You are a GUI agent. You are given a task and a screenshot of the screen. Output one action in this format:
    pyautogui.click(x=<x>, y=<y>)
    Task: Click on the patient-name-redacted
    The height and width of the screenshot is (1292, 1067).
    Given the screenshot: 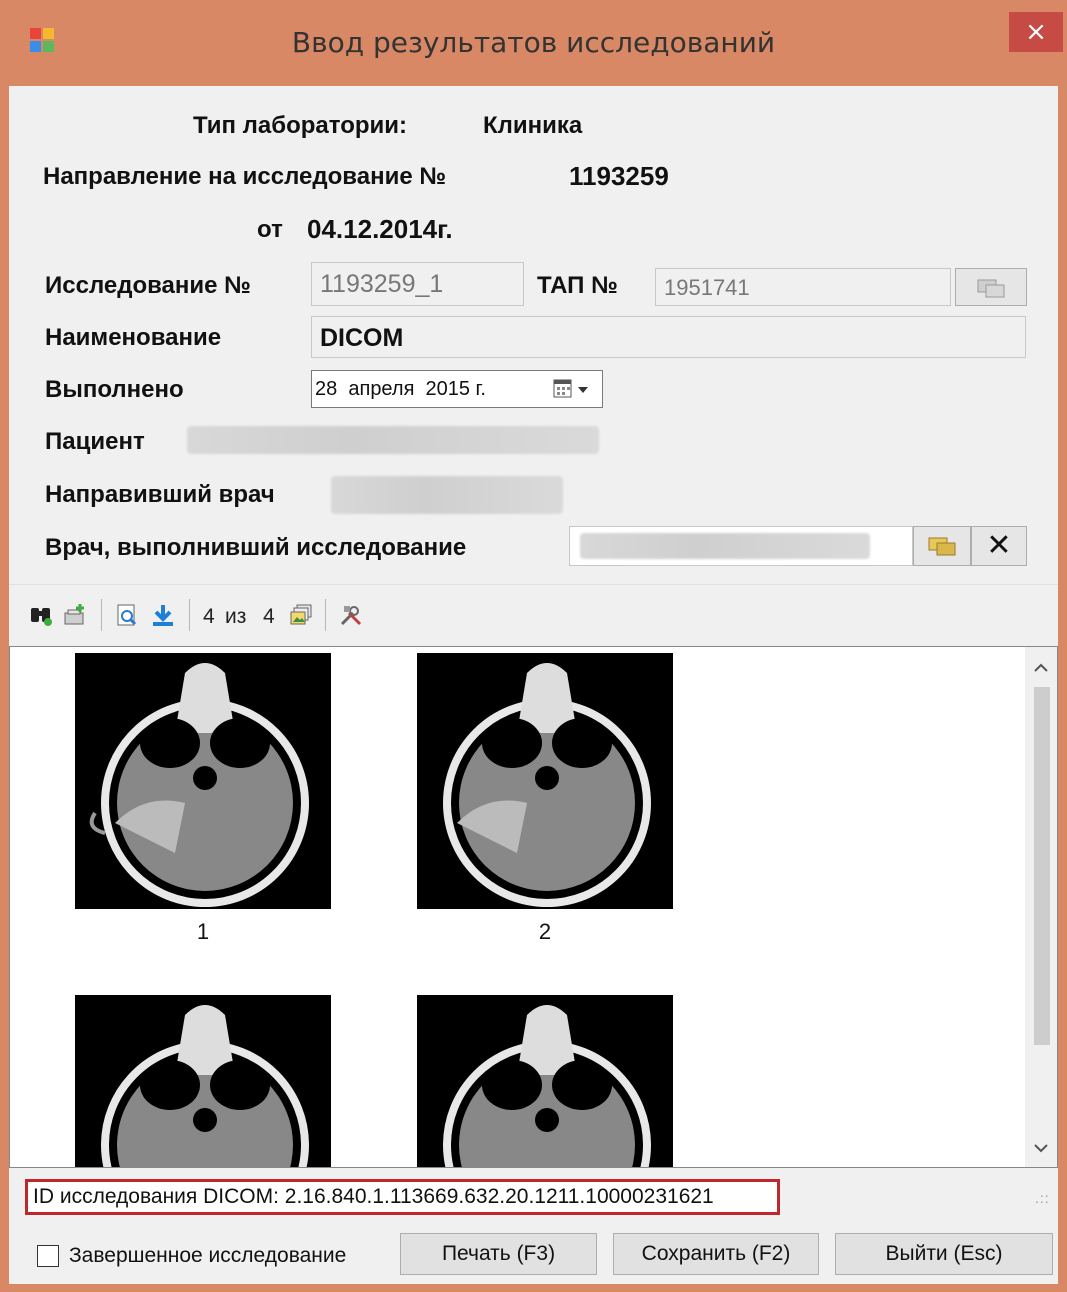 What is the action you would take?
    pyautogui.click(x=393, y=440)
    